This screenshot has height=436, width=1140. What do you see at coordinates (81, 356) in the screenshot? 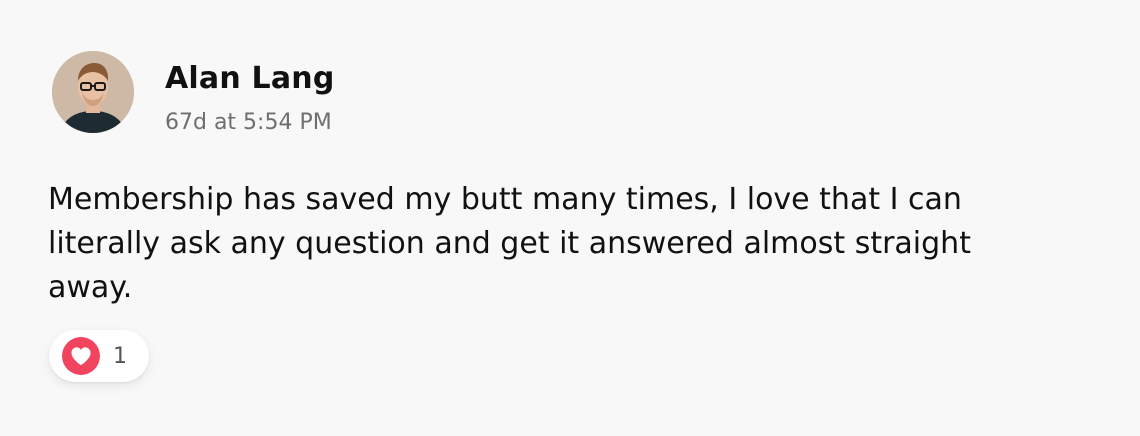
I see `heart-icon` at bounding box center [81, 356].